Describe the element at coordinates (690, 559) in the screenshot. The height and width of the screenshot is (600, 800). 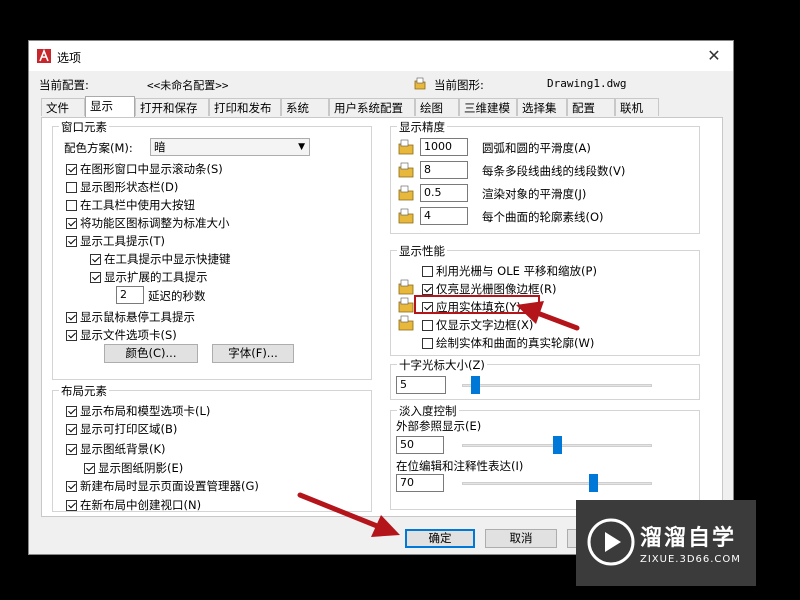
I see `watermark-url: ZIXUE.3D66.COM` at that location.